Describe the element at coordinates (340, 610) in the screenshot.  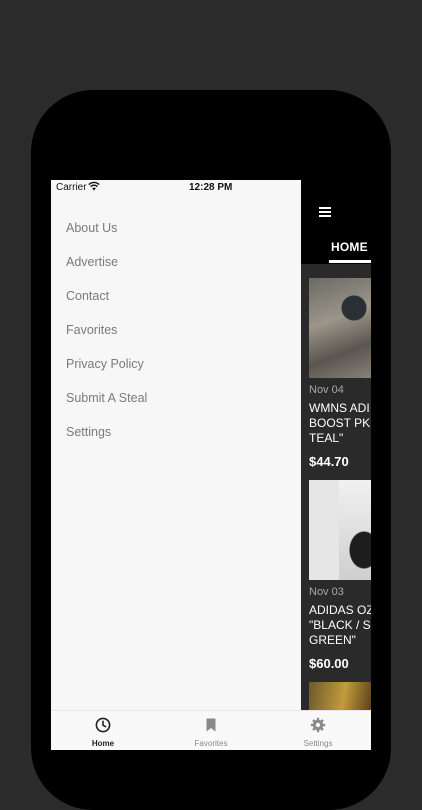
I see `deal-title-line: ADIDAS OZ` at that location.